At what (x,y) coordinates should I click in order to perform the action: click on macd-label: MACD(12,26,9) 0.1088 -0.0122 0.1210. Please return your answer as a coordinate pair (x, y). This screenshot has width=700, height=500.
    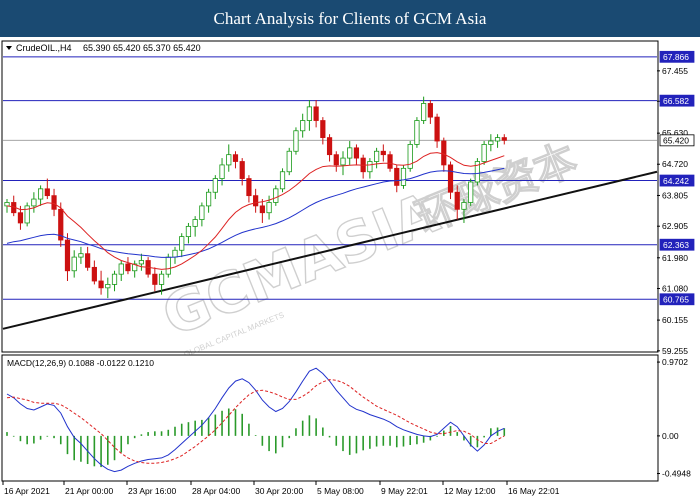
    Looking at the image, I should click on (80, 363).